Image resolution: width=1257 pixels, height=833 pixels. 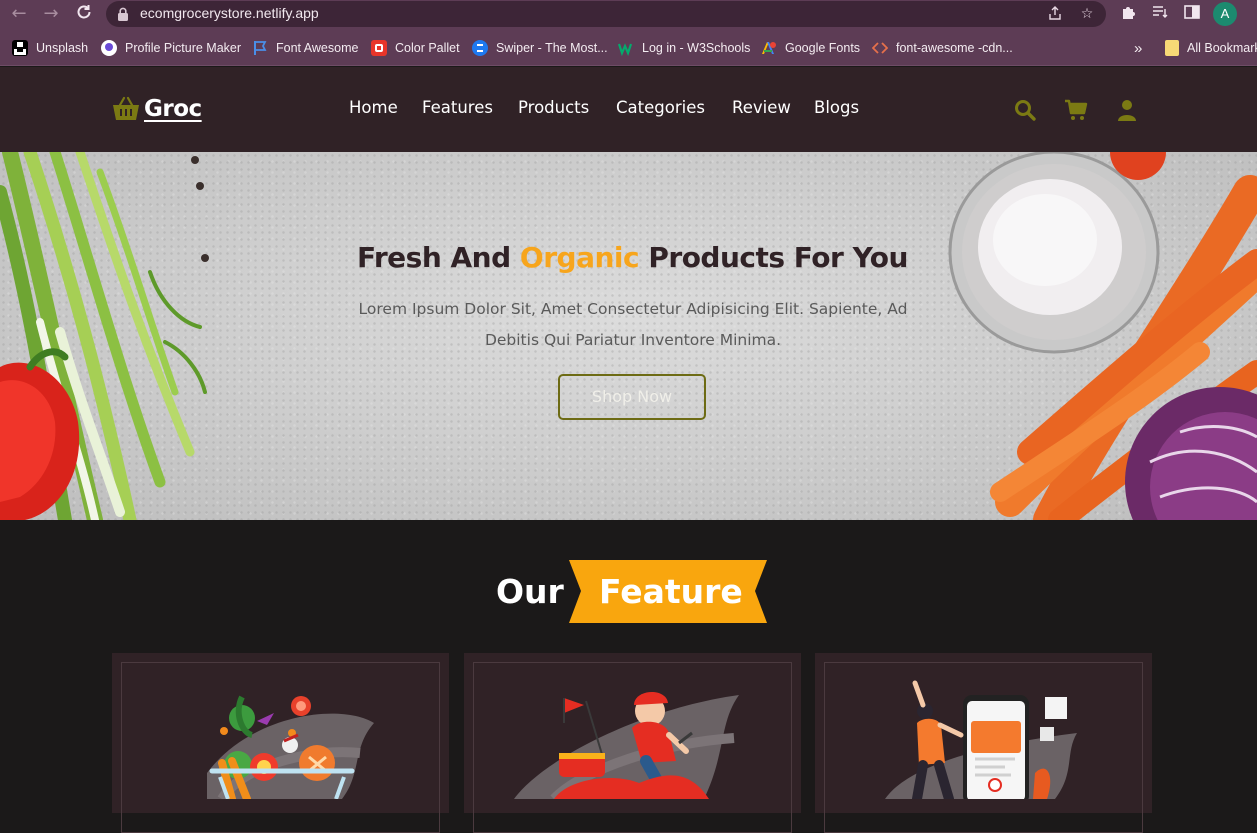 I want to click on browser-toolbar: ← → ecomgrocerystore.netlify.app ☆ A, so click(x=628, y=14).